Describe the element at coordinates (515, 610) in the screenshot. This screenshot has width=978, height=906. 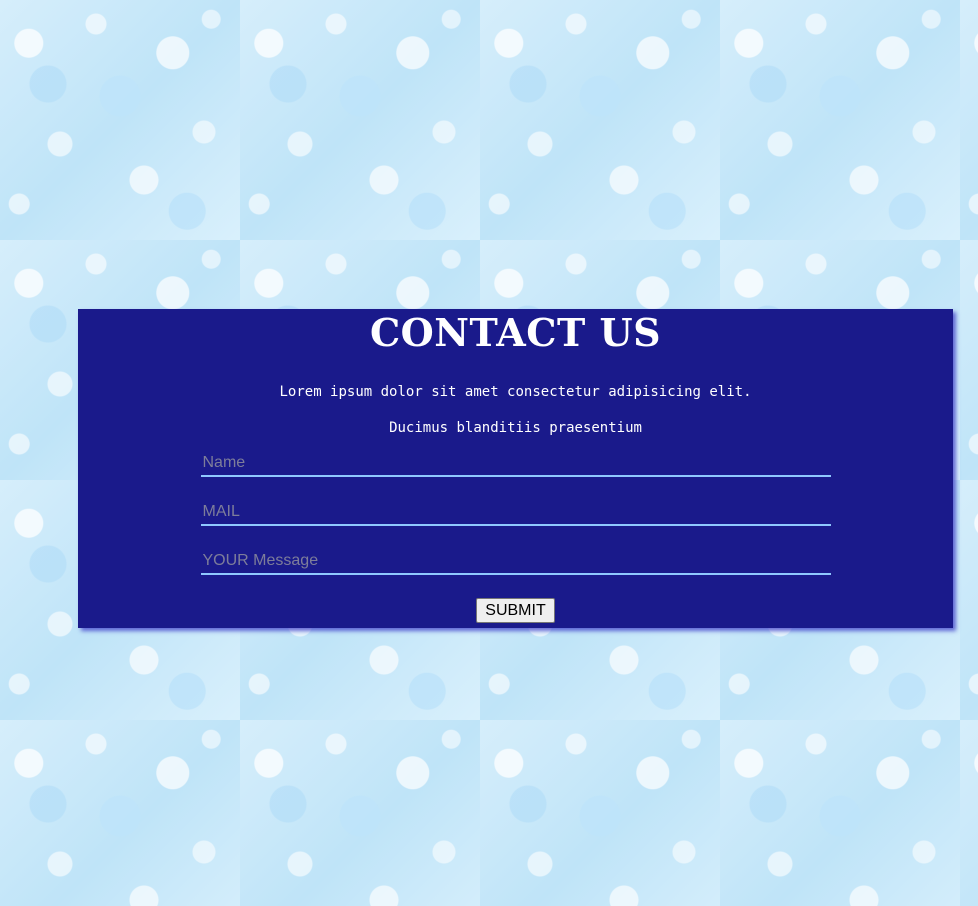
I see `submit-button: SUBMIT` at that location.